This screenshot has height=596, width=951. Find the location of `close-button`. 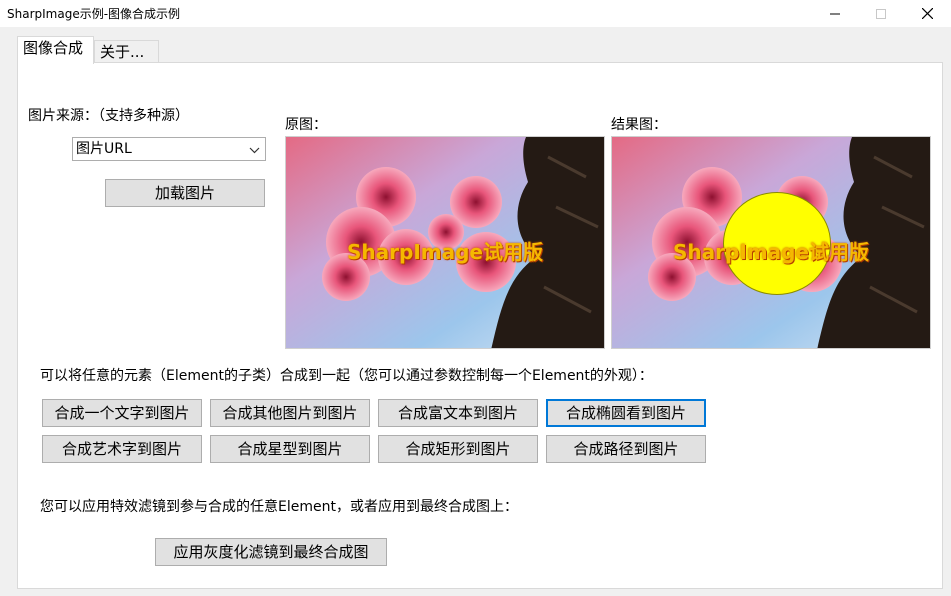

close-button is located at coordinates (927, 13).